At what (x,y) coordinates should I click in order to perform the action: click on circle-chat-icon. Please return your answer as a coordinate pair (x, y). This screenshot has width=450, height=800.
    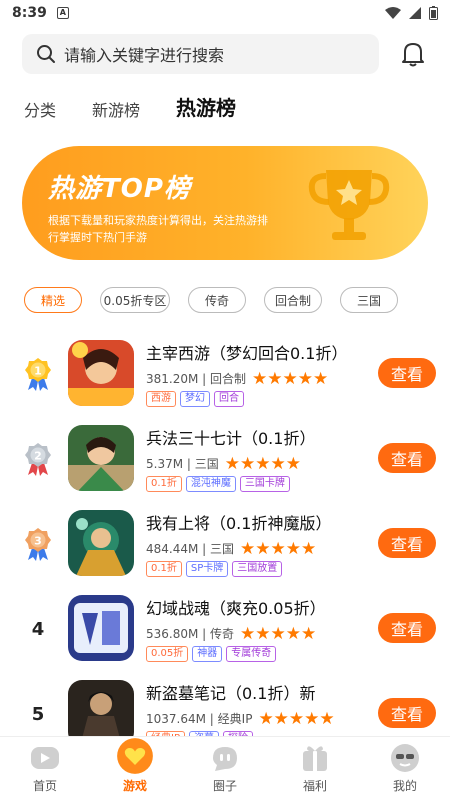
    Looking at the image, I should click on (225, 759).